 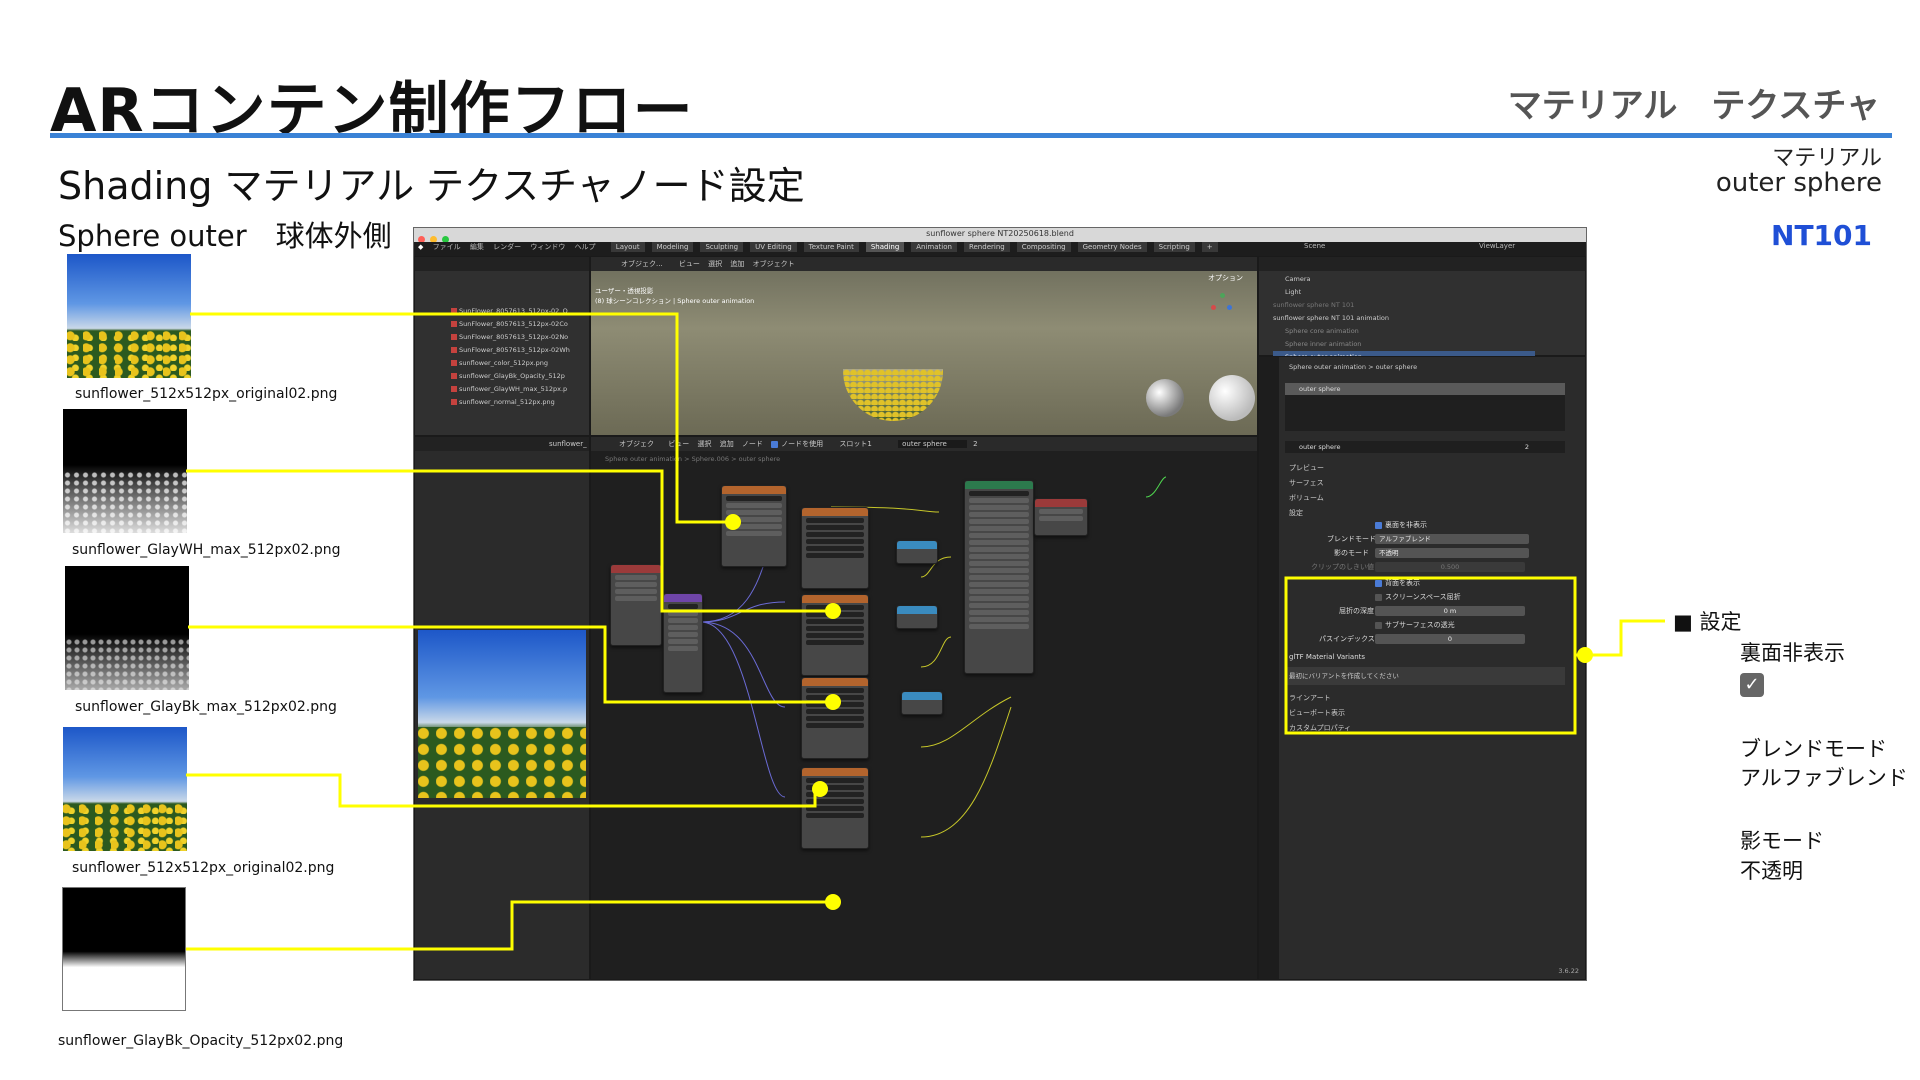 What do you see at coordinates (502, 324) in the screenshot?
I see `file-item: SunFlower_8057613_512px-02Co` at bounding box center [502, 324].